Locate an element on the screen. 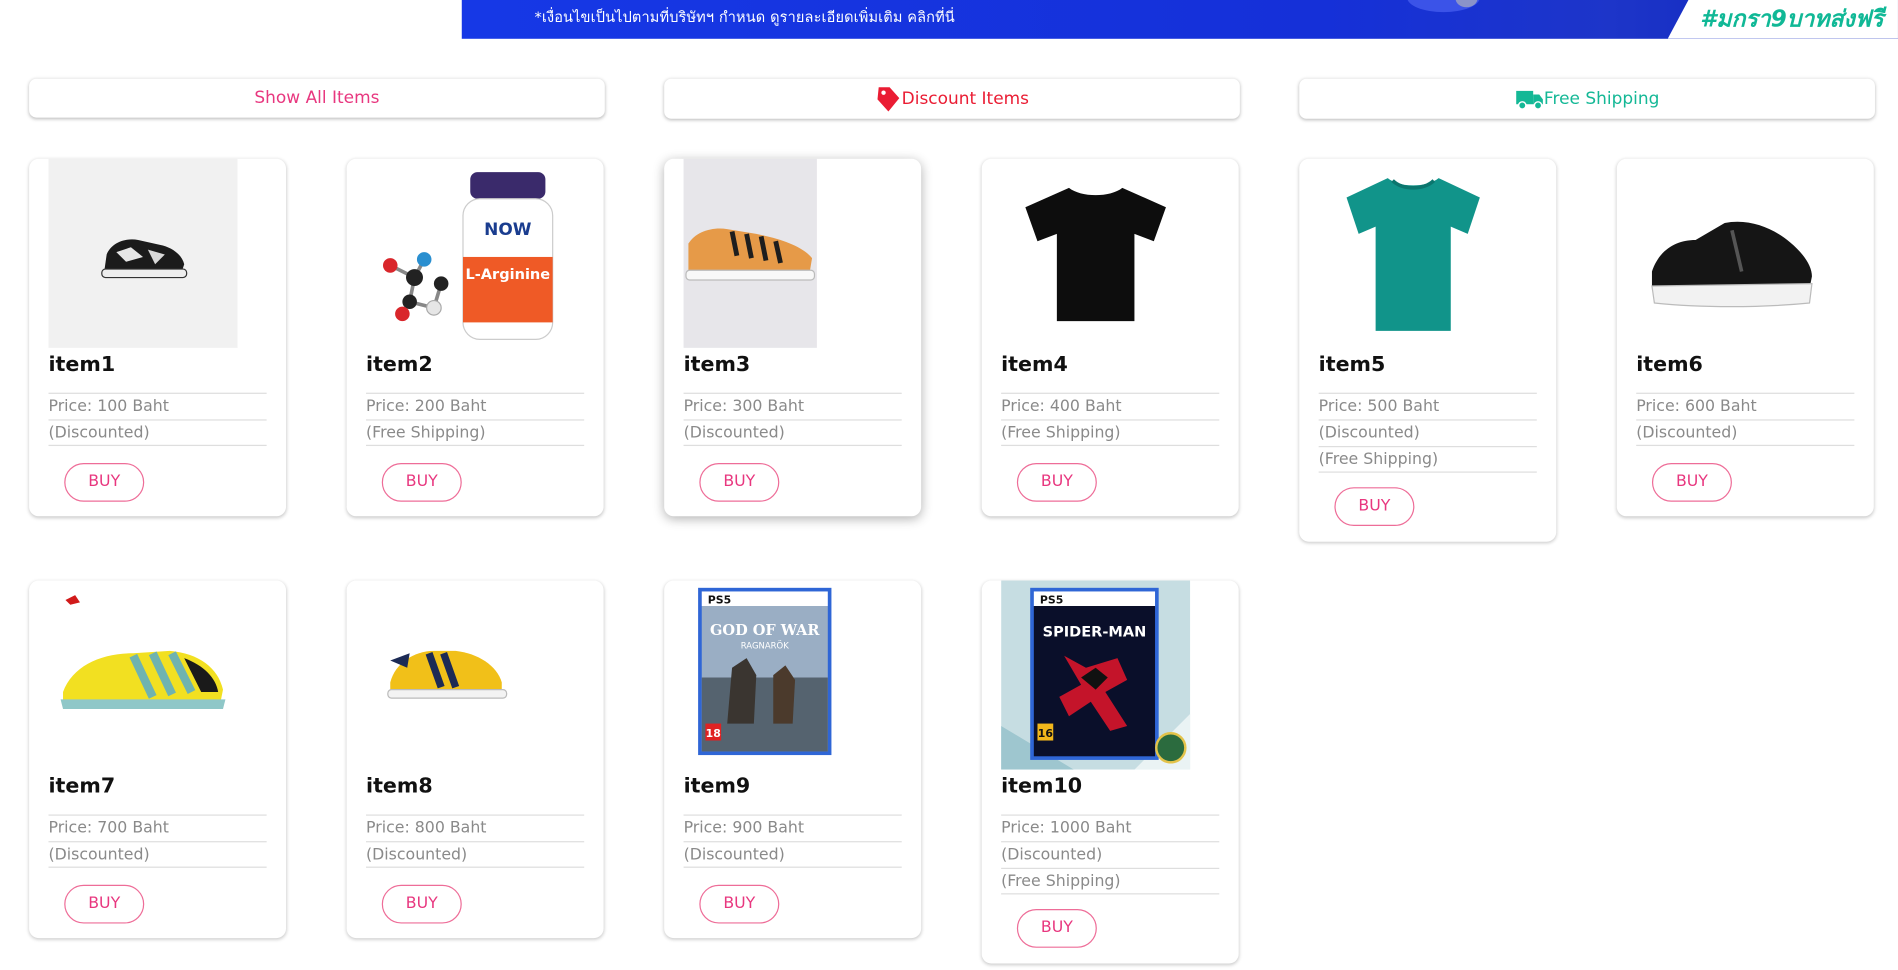  cover-rating: 16 is located at coordinates (1045, 733).